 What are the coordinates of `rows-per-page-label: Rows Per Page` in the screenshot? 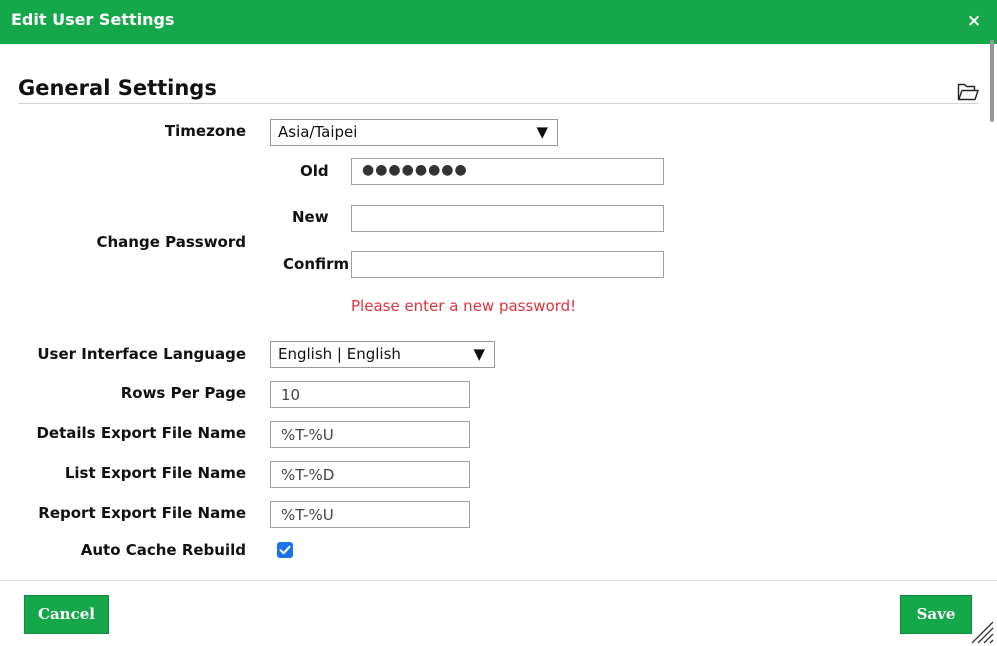 It's located at (183, 393).